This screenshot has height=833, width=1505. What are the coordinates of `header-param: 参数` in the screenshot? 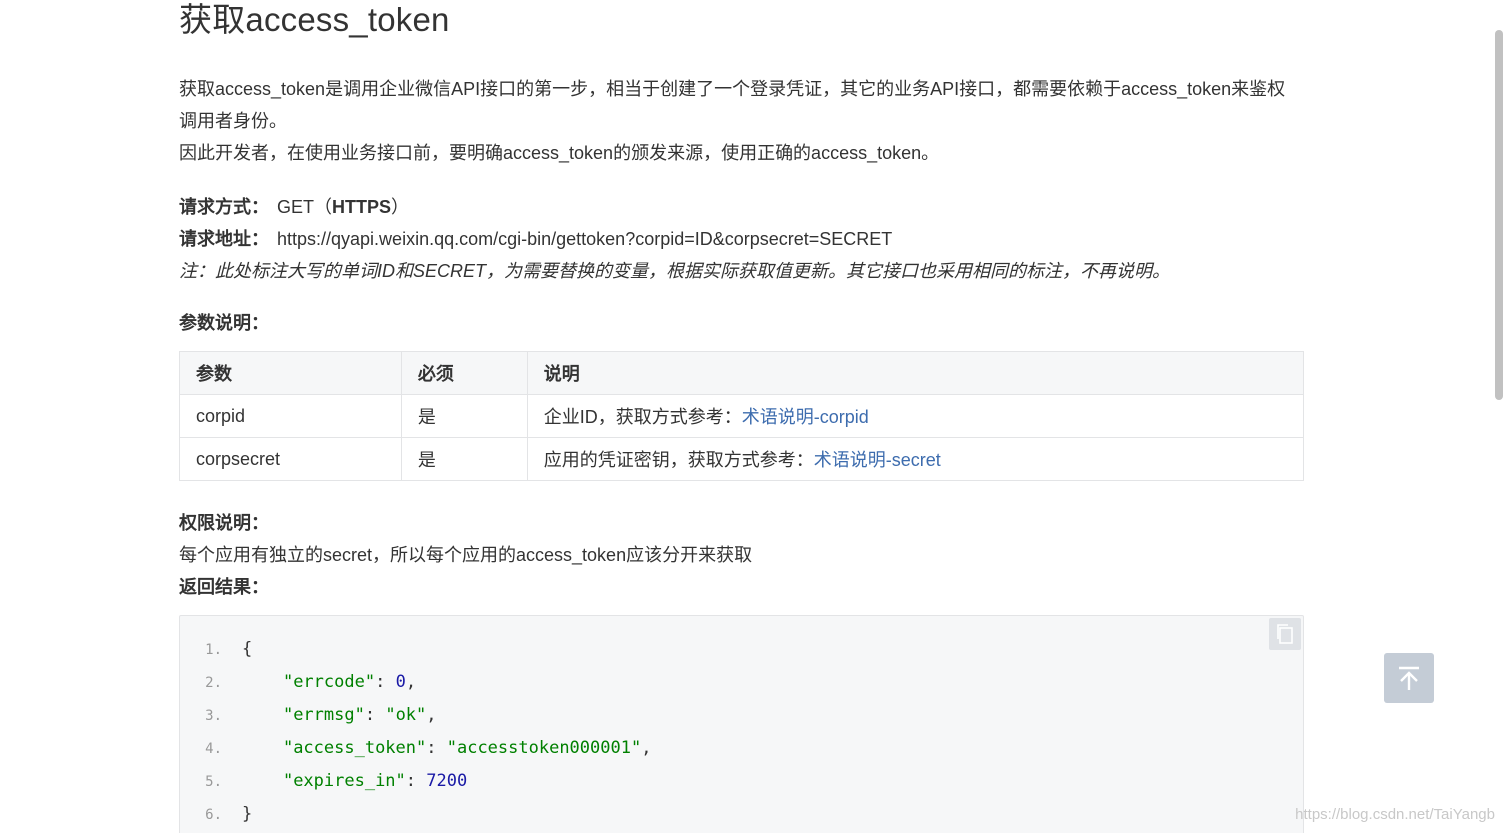 It's located at (290, 373).